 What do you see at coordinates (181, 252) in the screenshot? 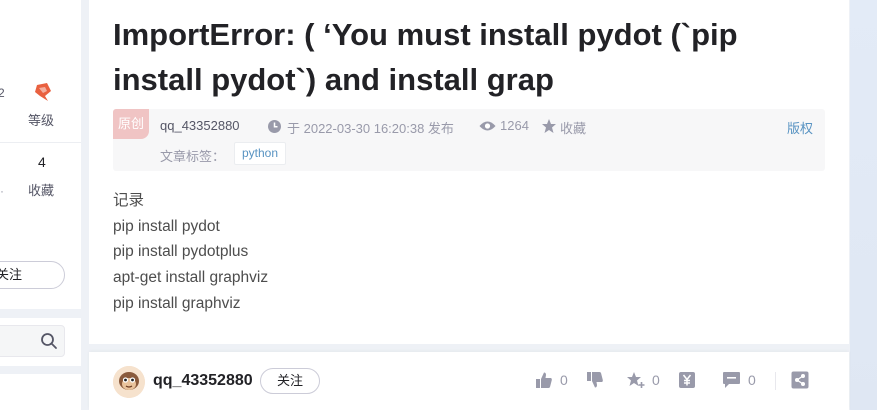
I see `content-line: pip install pydotplus` at bounding box center [181, 252].